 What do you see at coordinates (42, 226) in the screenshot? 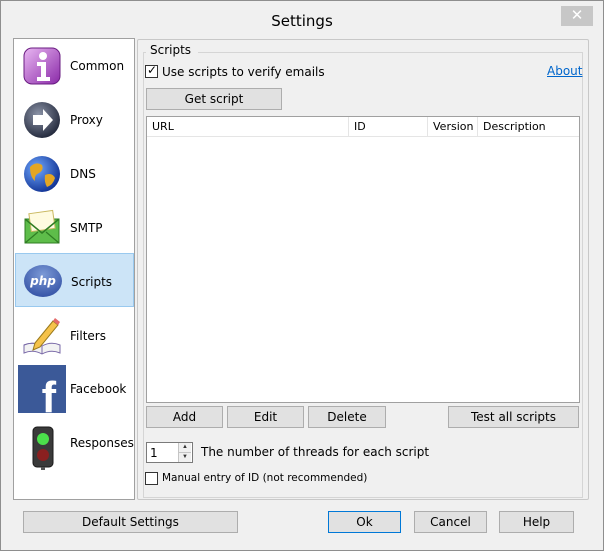
I see `mail-icon` at bounding box center [42, 226].